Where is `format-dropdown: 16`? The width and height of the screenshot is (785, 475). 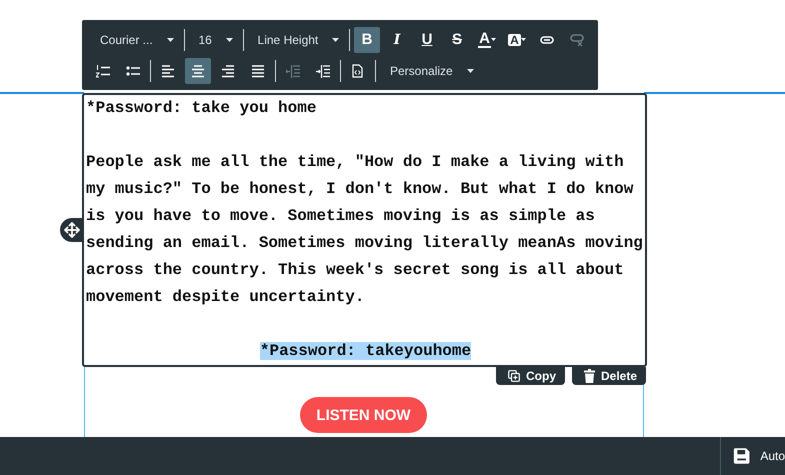 format-dropdown: 16 is located at coordinates (213, 39).